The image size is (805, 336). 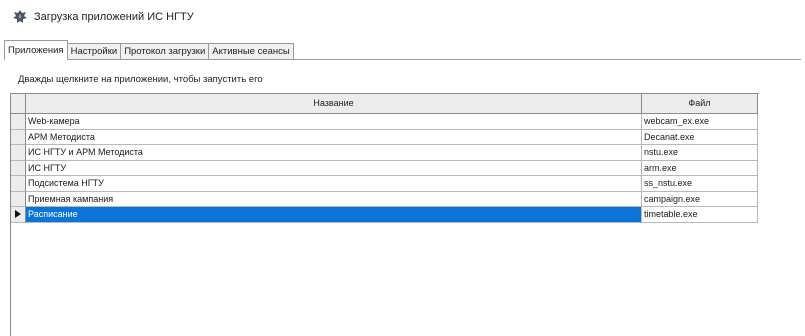 I want to click on app-file-cell: webcam_ex.exe, so click(x=700, y=122).